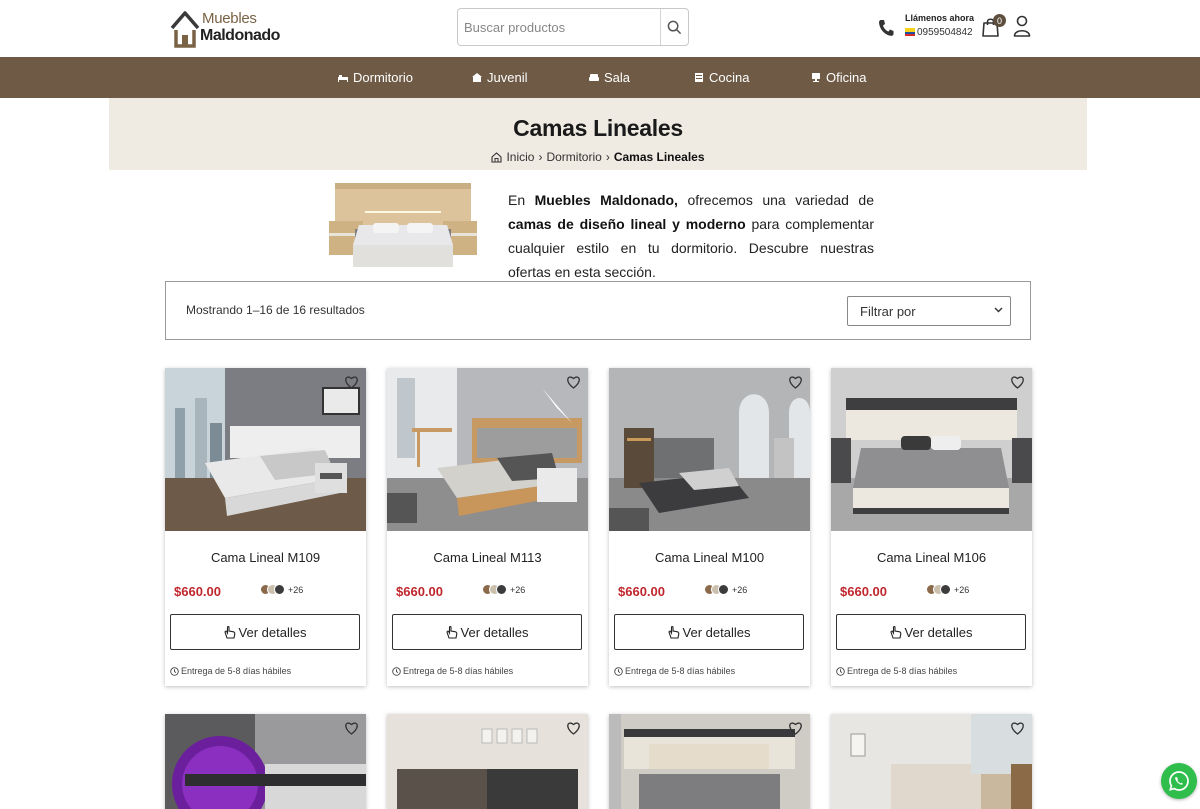  I want to click on nav-item-sala: Sala, so click(609, 77).